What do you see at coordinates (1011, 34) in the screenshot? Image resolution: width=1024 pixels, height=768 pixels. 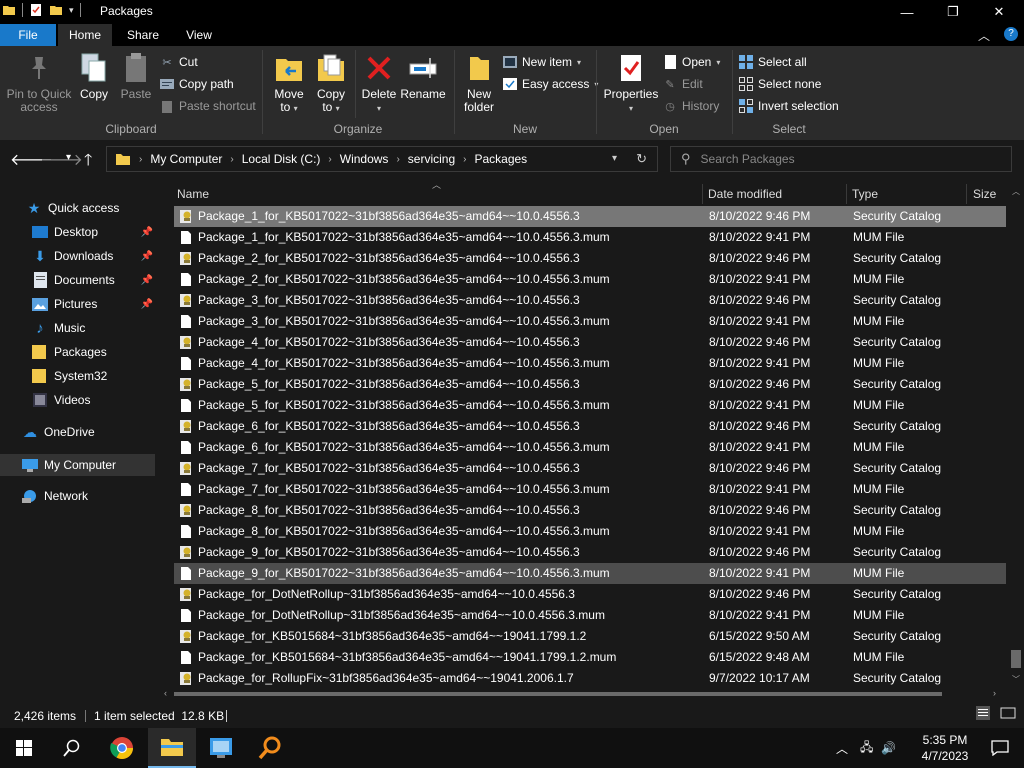 I see `help-icon: ?` at bounding box center [1011, 34].